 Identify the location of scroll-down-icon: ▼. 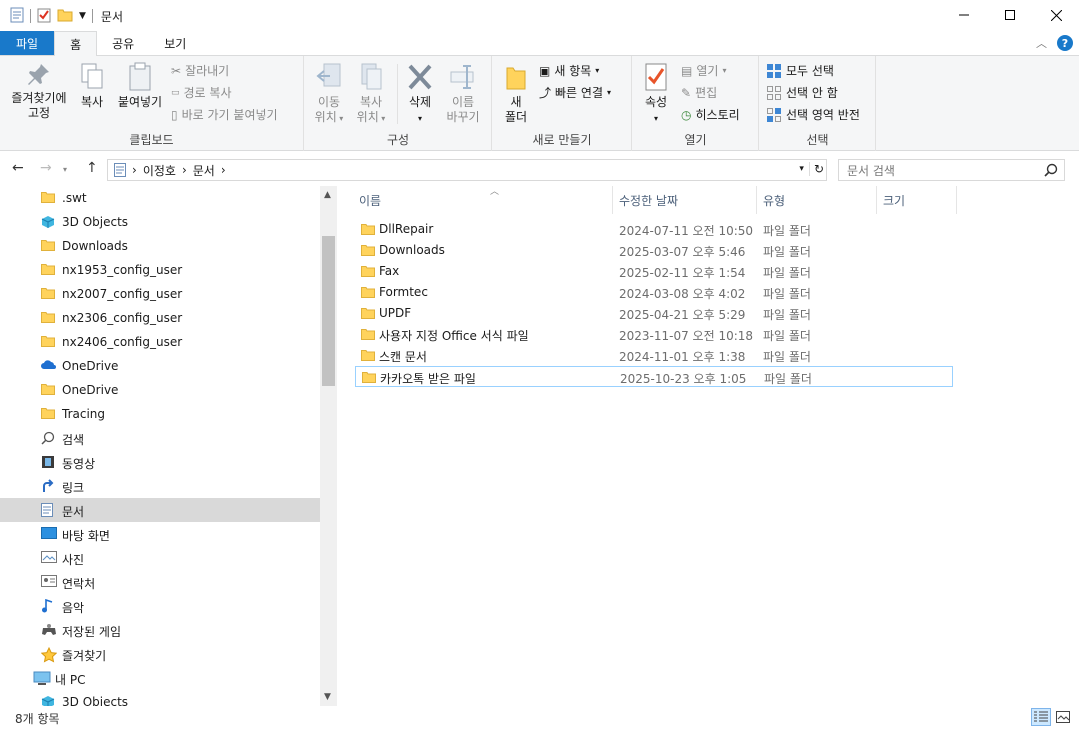
(327, 697).